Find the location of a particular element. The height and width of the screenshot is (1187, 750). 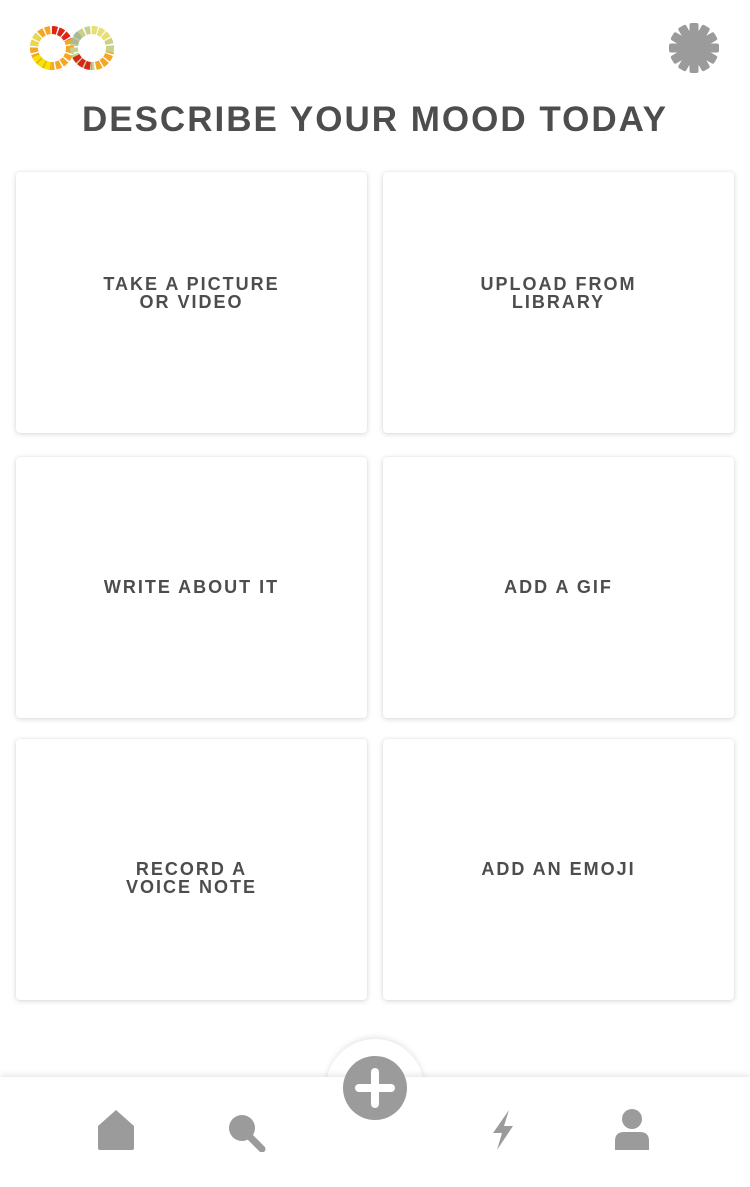

add-emoji-button: ADD AN EMOJI is located at coordinates (558, 869).